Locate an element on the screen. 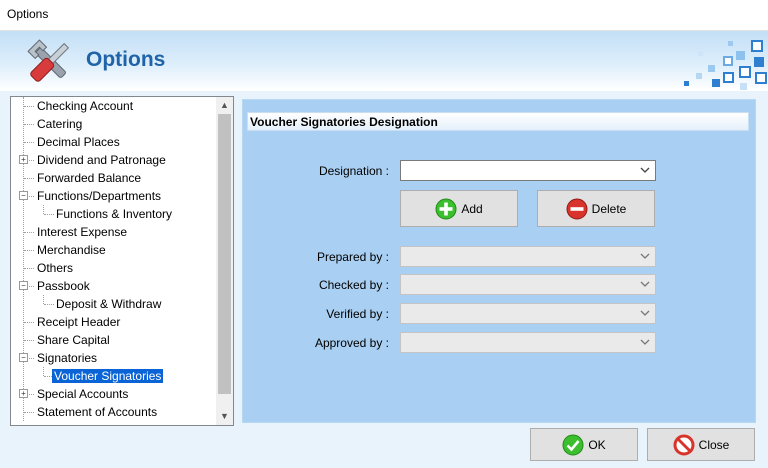 This screenshot has height=468, width=768. tree-item-selected: Voucher Signatories is located at coordinates (108, 376).